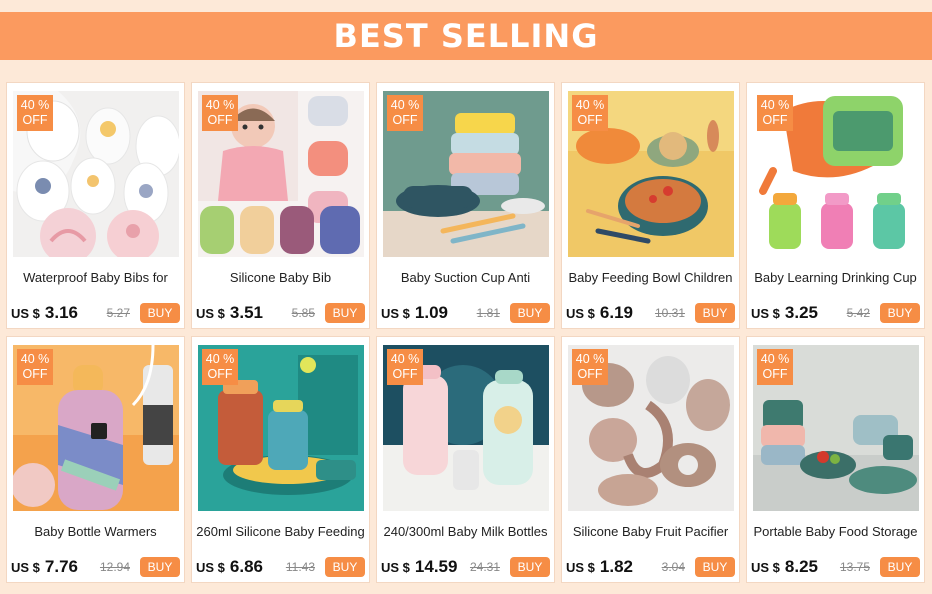  Describe the element at coordinates (801, 566) in the screenshot. I see `price: 8.25` at that location.